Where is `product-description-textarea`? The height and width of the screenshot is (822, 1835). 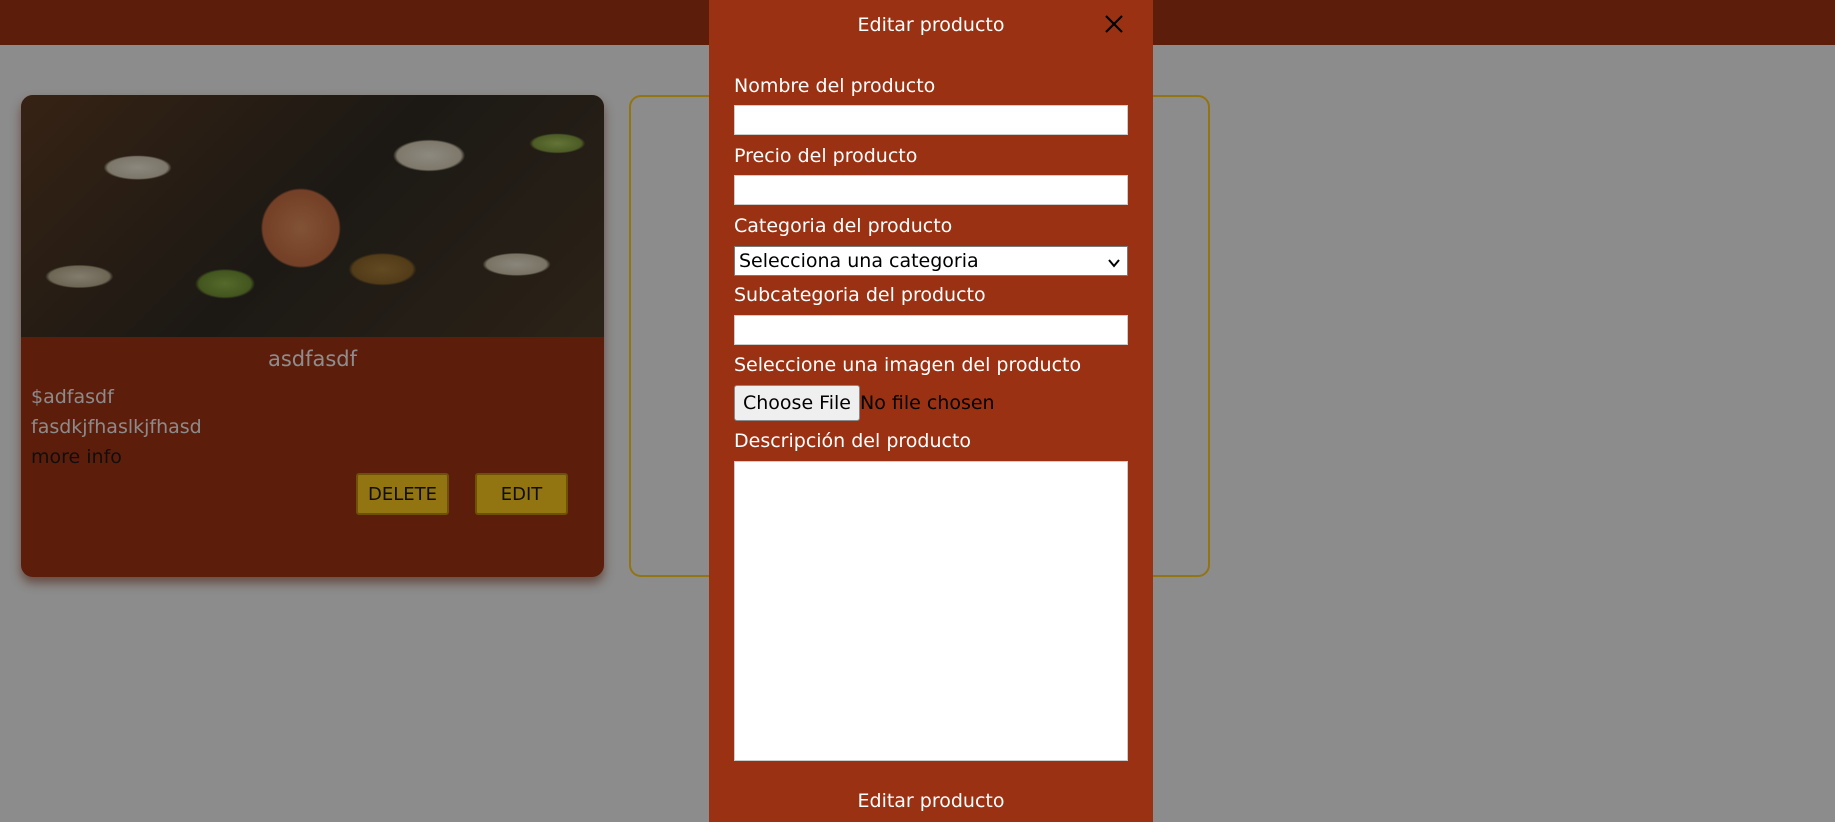 product-description-textarea is located at coordinates (931, 611).